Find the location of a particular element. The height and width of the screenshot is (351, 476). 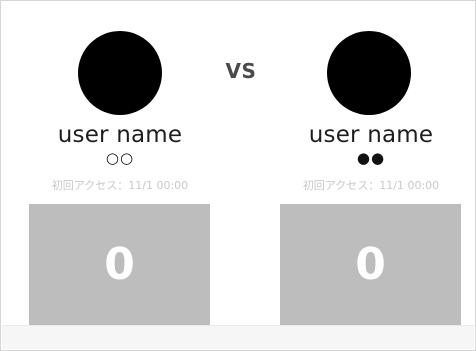

player-marks: ○○ is located at coordinates (120, 158).